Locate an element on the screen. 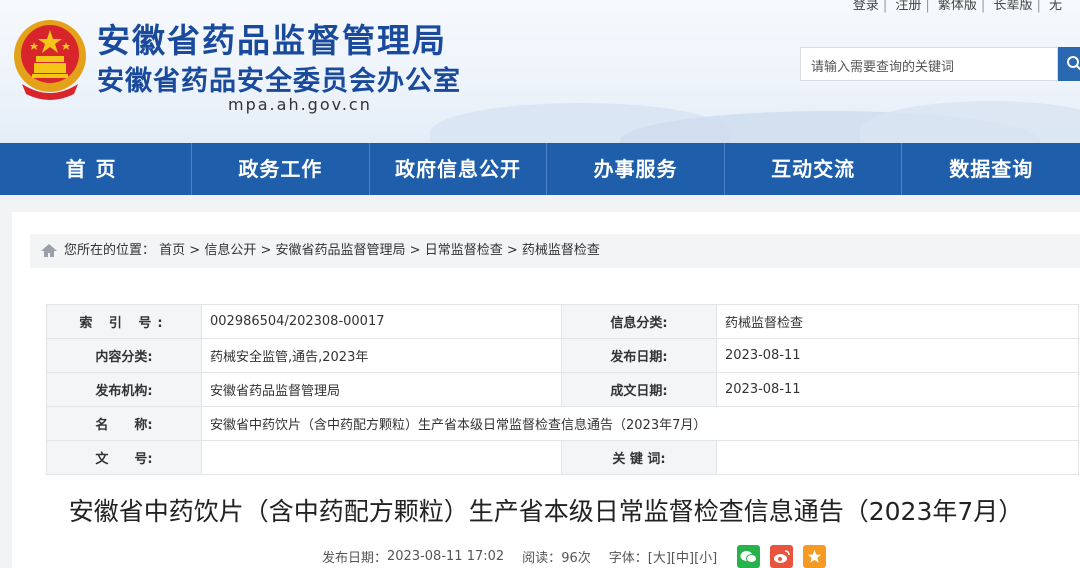  docno-label: 文 号: is located at coordinates (124, 457).